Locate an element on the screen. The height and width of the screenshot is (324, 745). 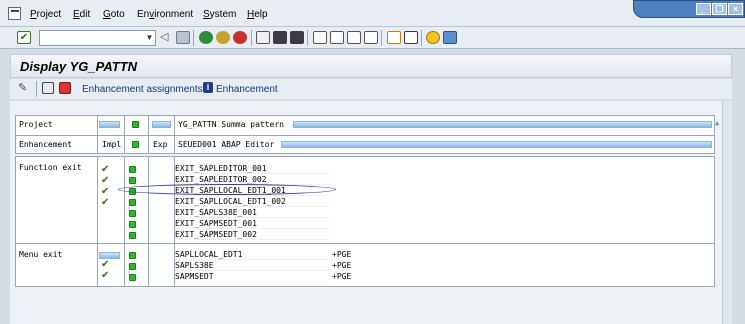
scroll-up-icon: ▲ is located at coordinates (717, 123).